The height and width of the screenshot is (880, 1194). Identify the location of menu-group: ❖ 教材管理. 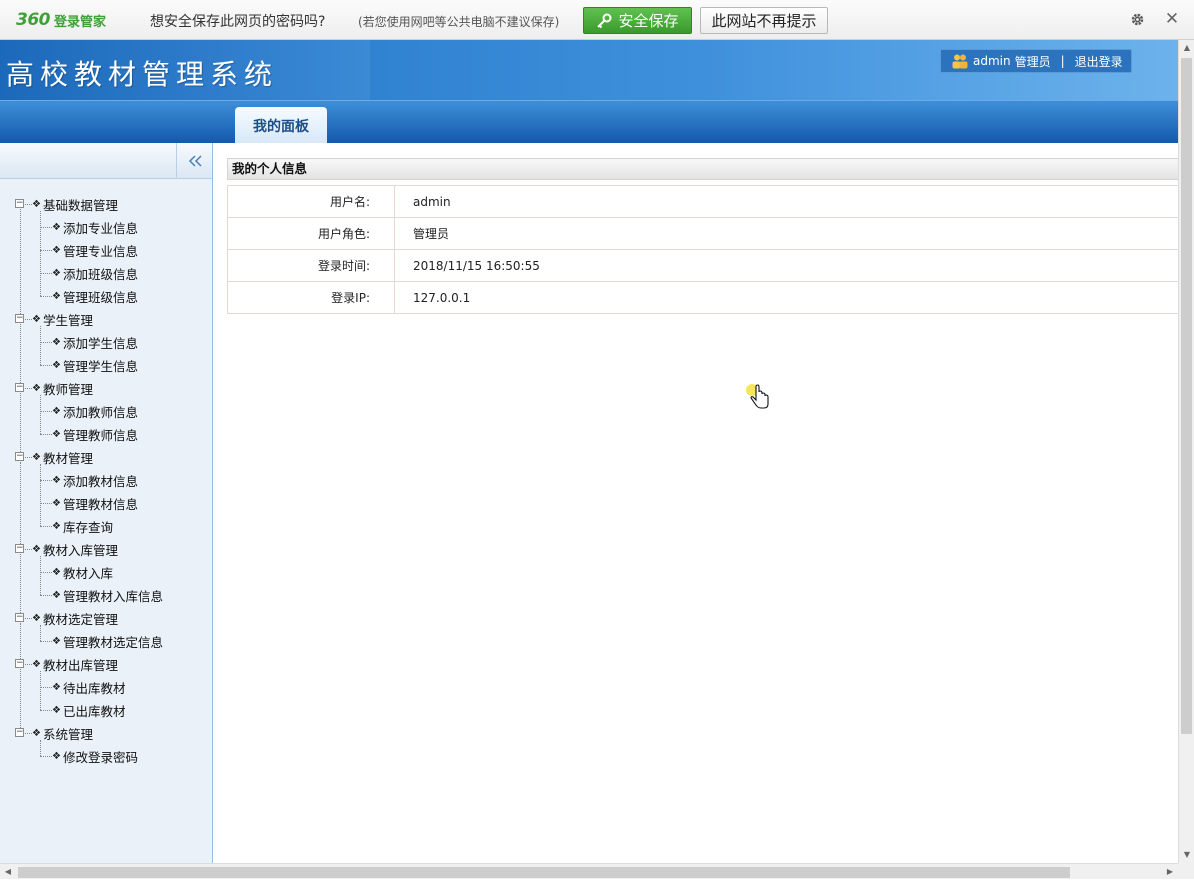
(62, 457).